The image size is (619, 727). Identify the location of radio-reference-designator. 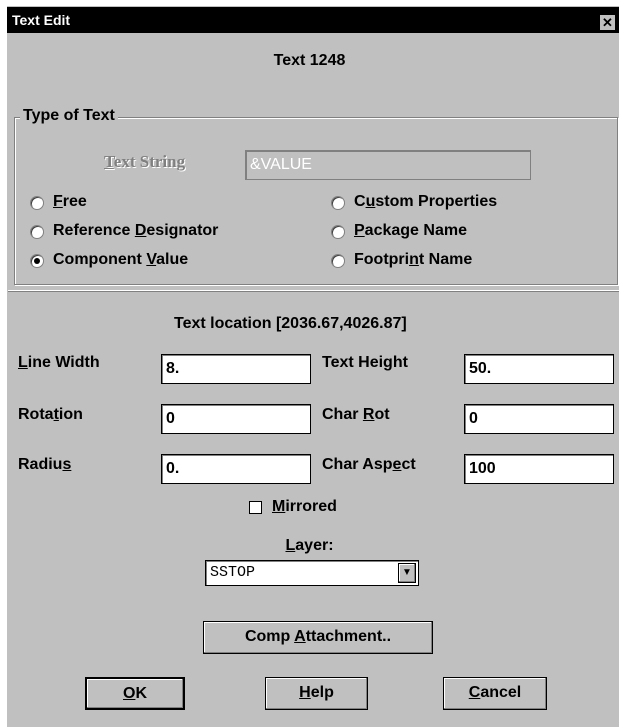
(37, 232).